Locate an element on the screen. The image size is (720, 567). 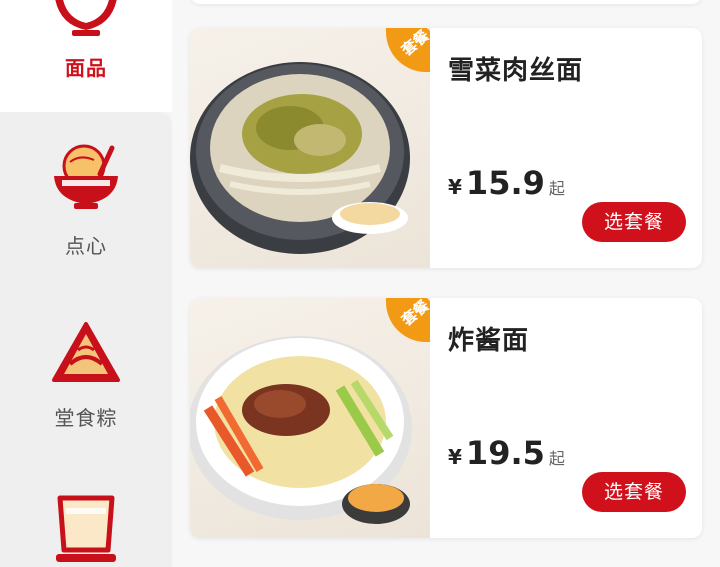
dim-sum-bowl-icon is located at coordinates (86, 176).